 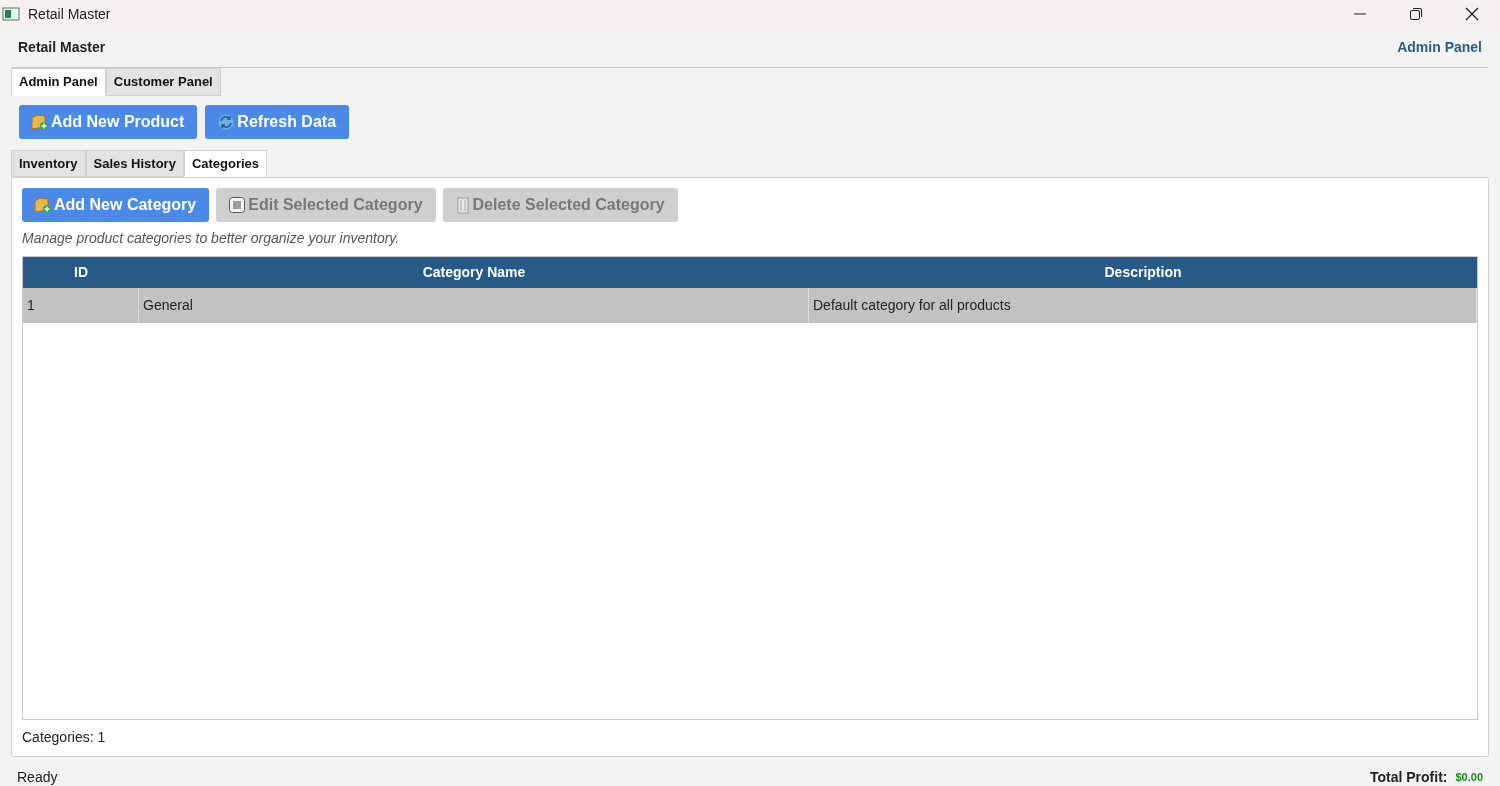 I want to click on close-icon, so click(x=1472, y=14).